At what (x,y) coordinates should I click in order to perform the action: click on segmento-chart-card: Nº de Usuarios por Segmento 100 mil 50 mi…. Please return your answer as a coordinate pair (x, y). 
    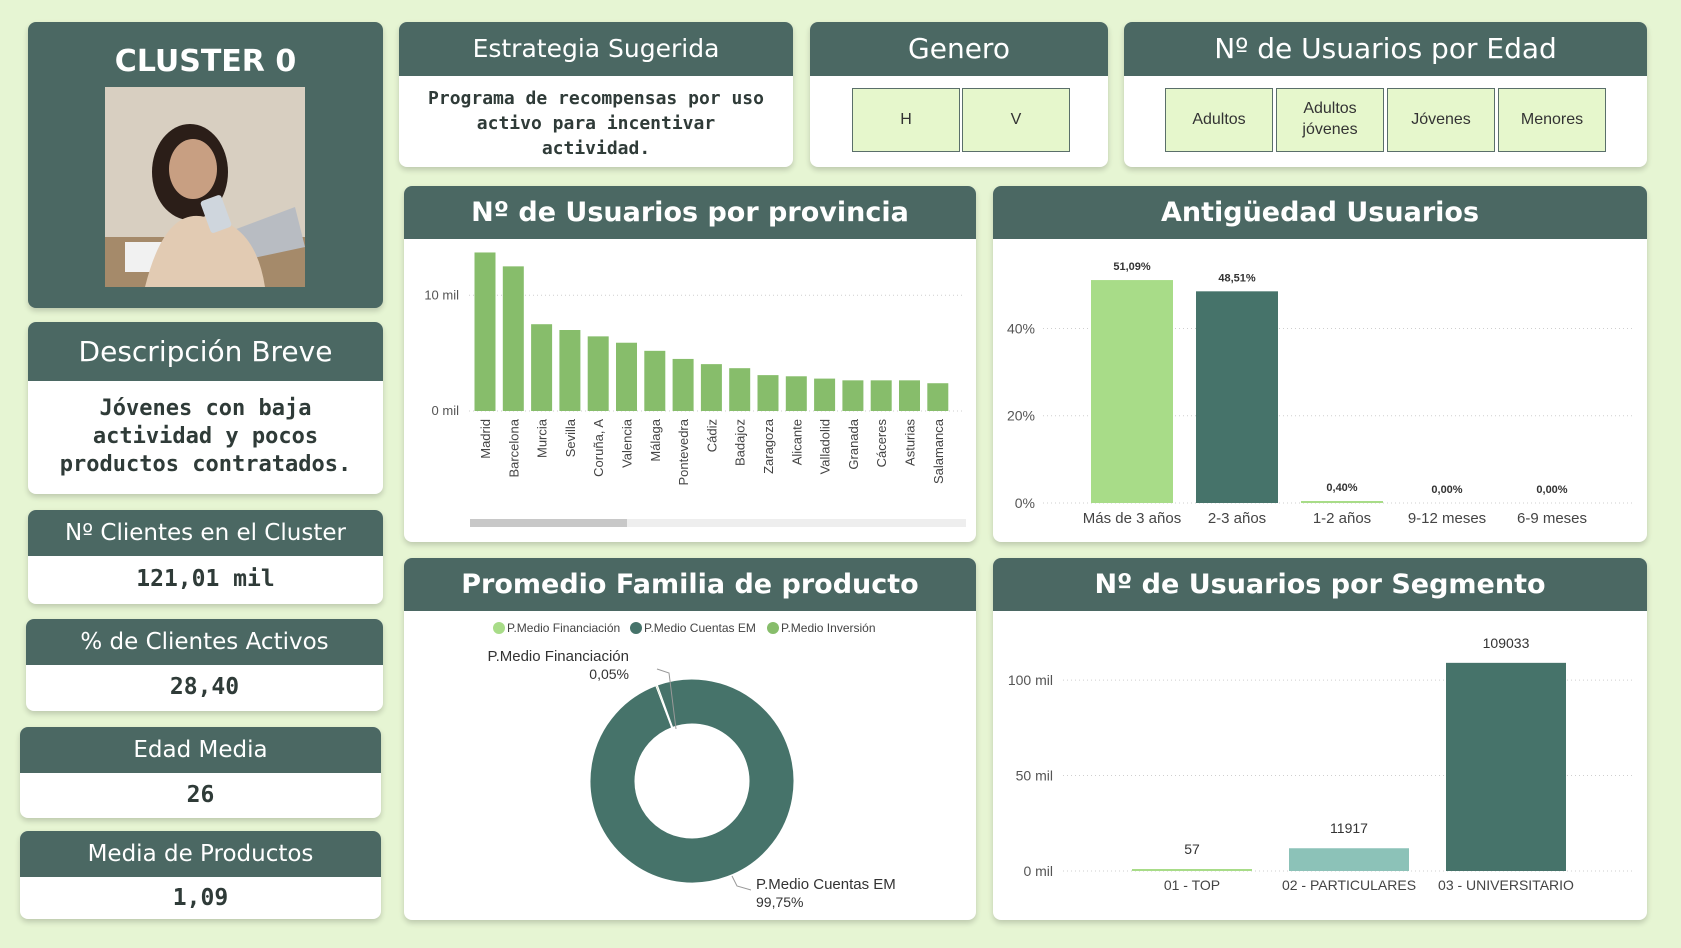
    Looking at the image, I should click on (1320, 739).